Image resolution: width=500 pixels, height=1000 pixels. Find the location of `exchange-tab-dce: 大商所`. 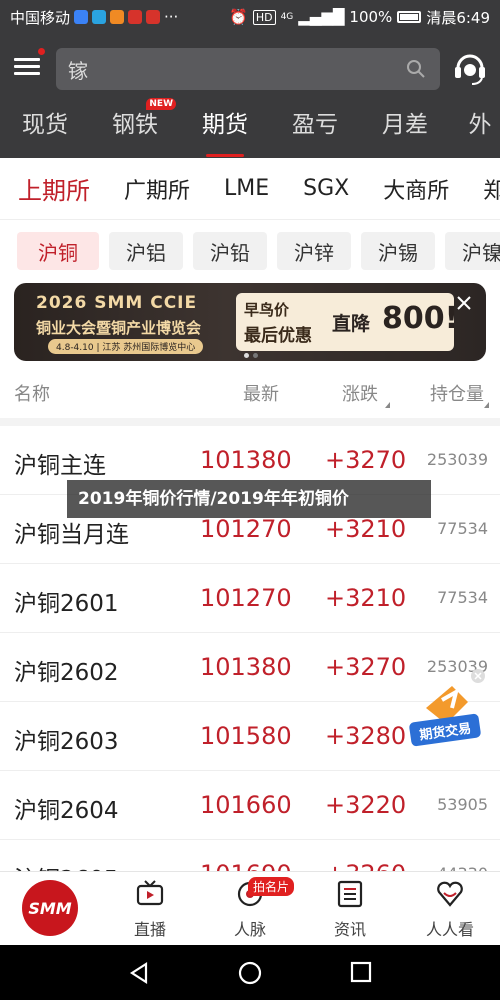

exchange-tab-dce: 大商所 is located at coordinates (416, 189).